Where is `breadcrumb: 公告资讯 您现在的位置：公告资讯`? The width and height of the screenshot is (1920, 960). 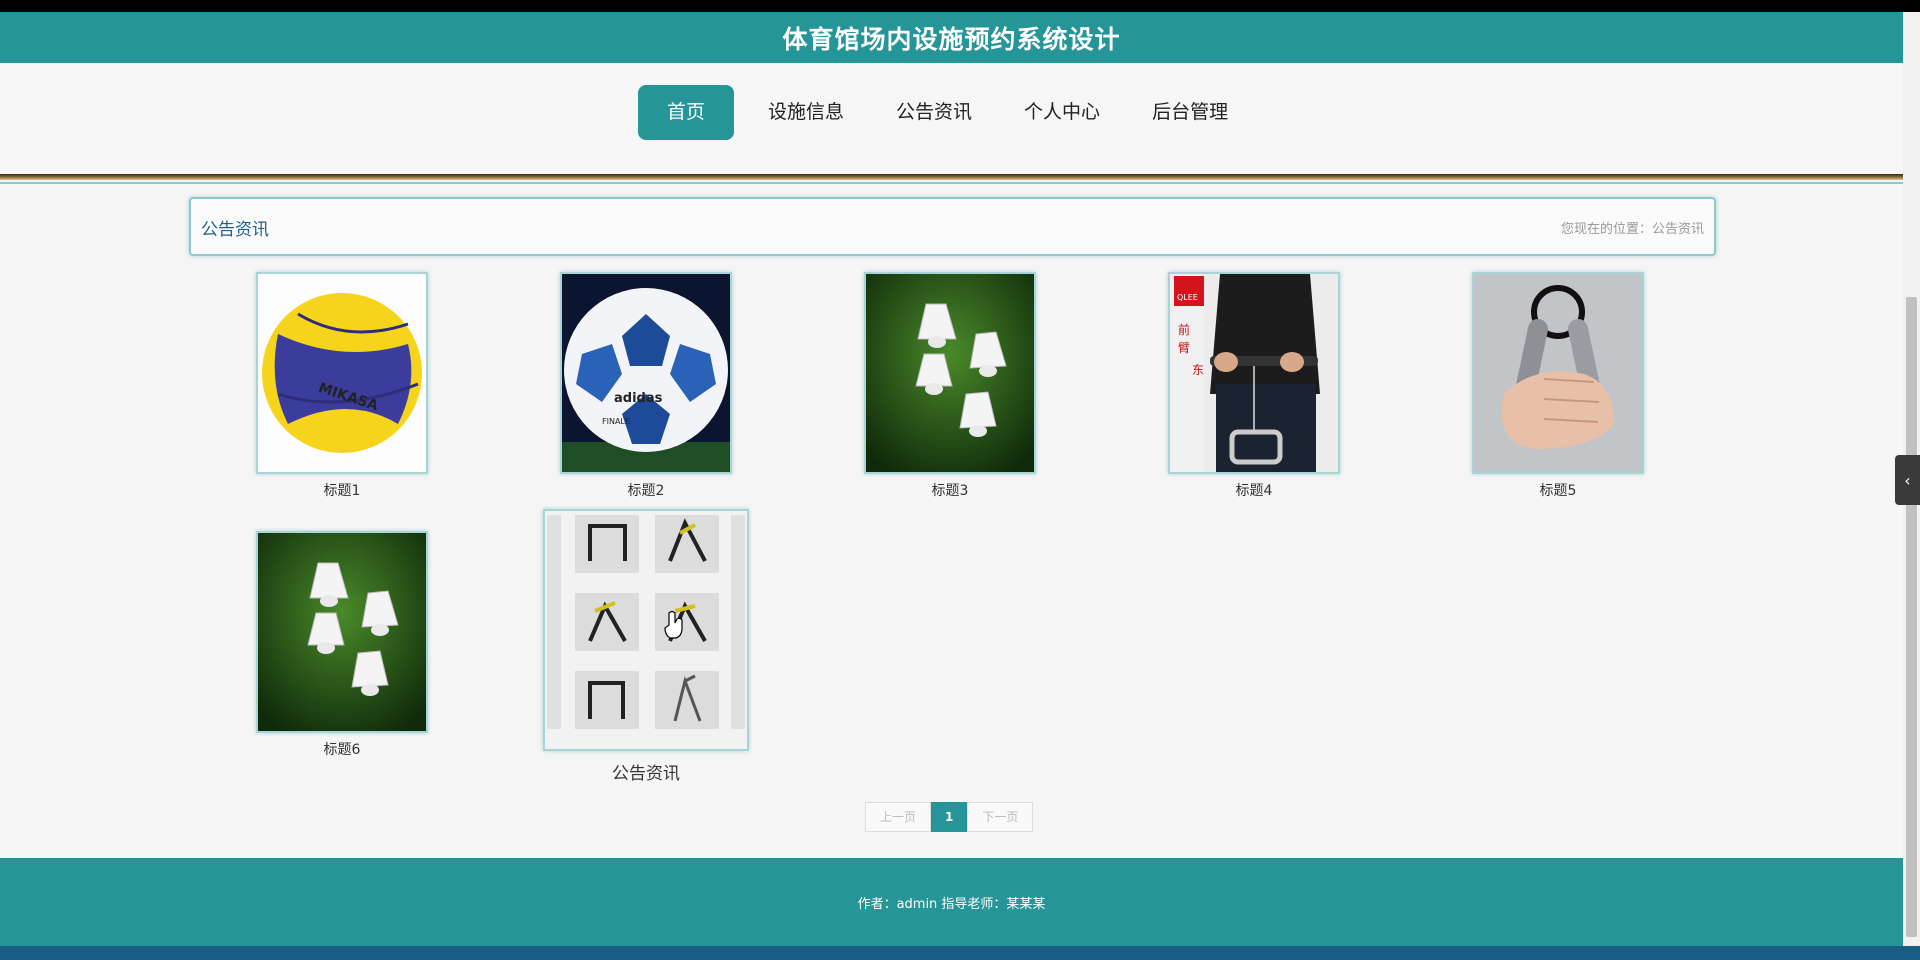 breadcrumb: 公告资讯 您现在的位置：公告资讯 is located at coordinates (952, 226).